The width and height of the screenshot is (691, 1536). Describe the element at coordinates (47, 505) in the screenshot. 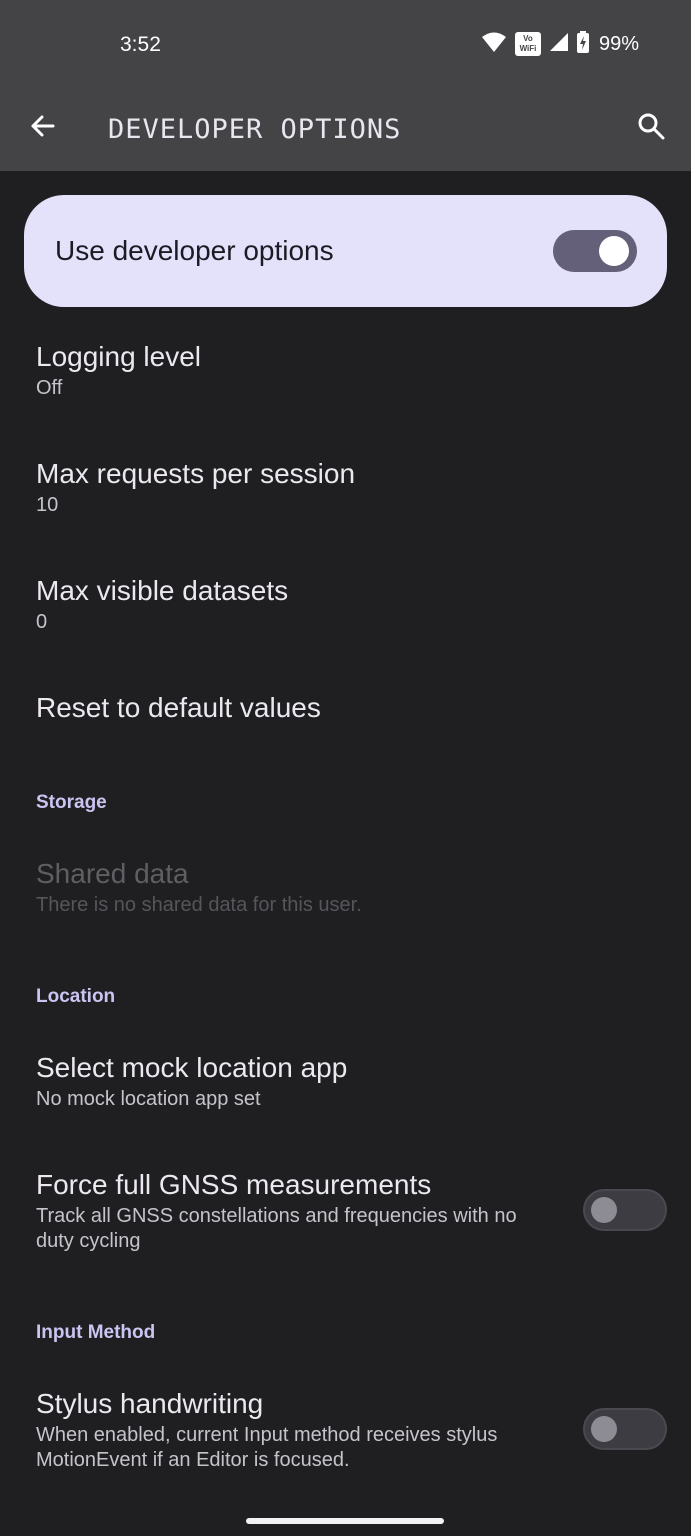

I see `max-requests-value: 10` at that location.